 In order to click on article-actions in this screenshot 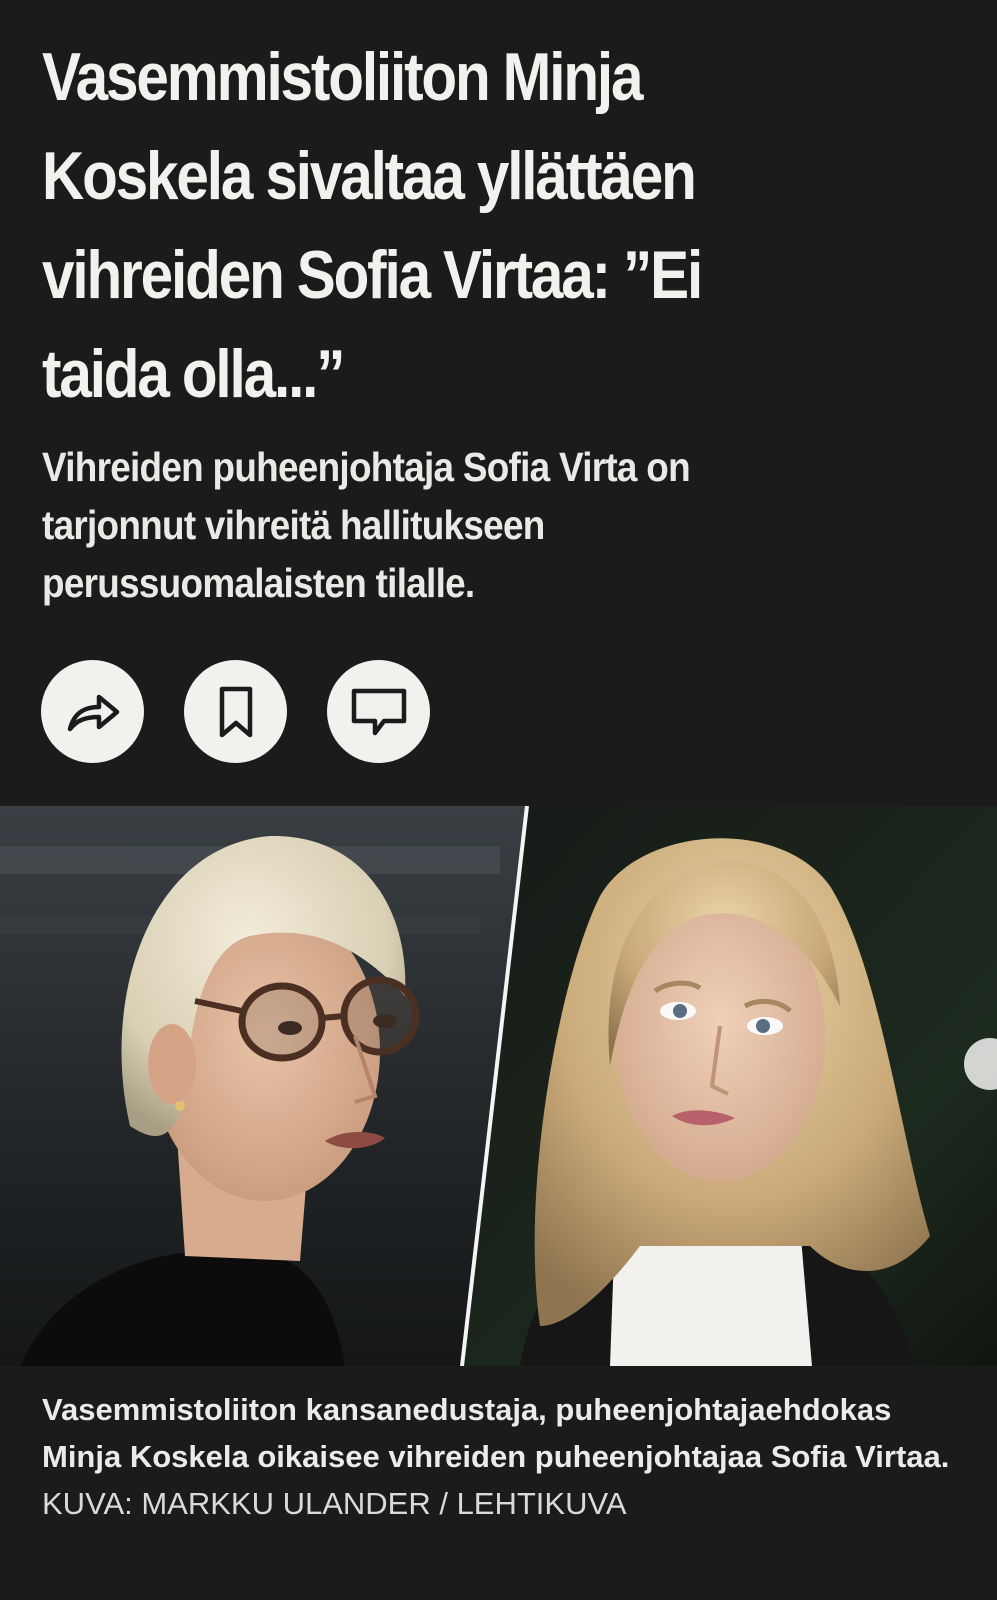, I will do `click(235, 711)`.